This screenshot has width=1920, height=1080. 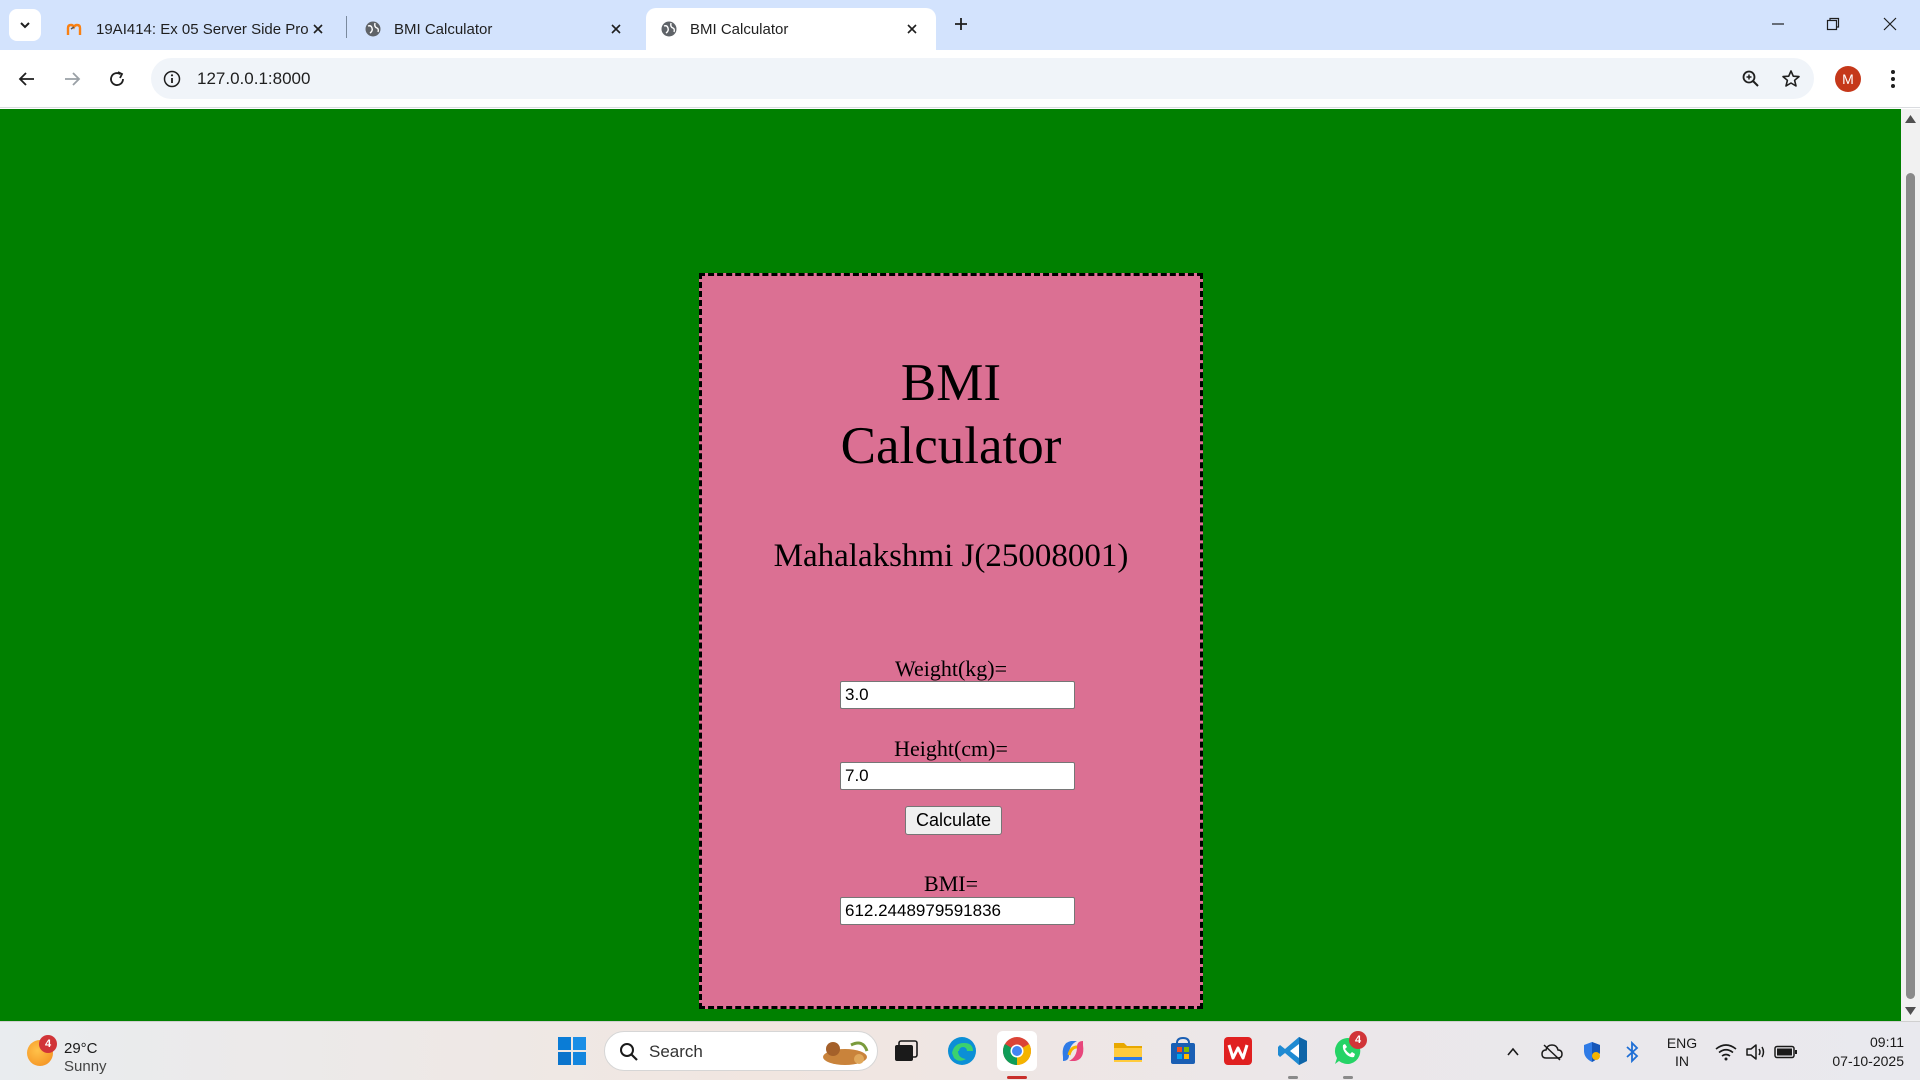 What do you see at coordinates (951, 446) in the screenshot?
I see `page-title-line2: Calculator` at bounding box center [951, 446].